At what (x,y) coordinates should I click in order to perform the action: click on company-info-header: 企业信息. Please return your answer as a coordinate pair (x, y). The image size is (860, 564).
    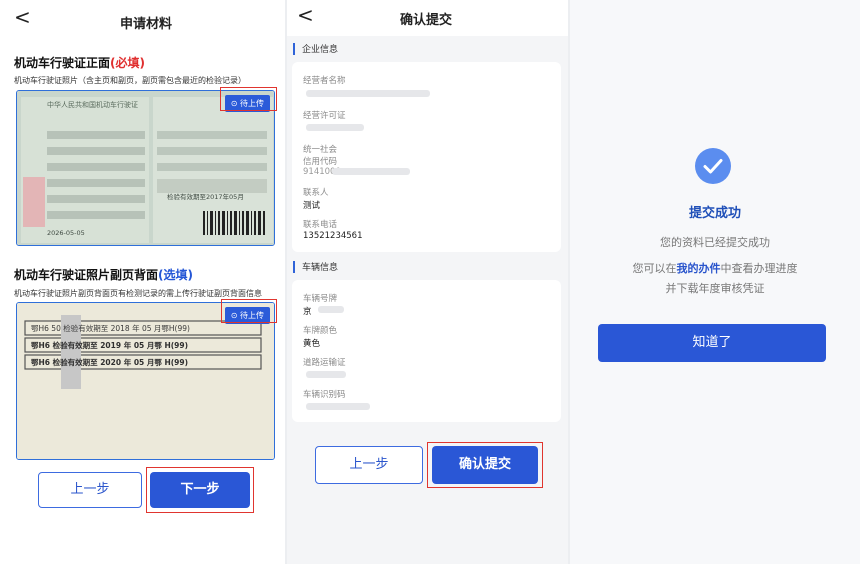
    Looking at the image, I should click on (426, 49).